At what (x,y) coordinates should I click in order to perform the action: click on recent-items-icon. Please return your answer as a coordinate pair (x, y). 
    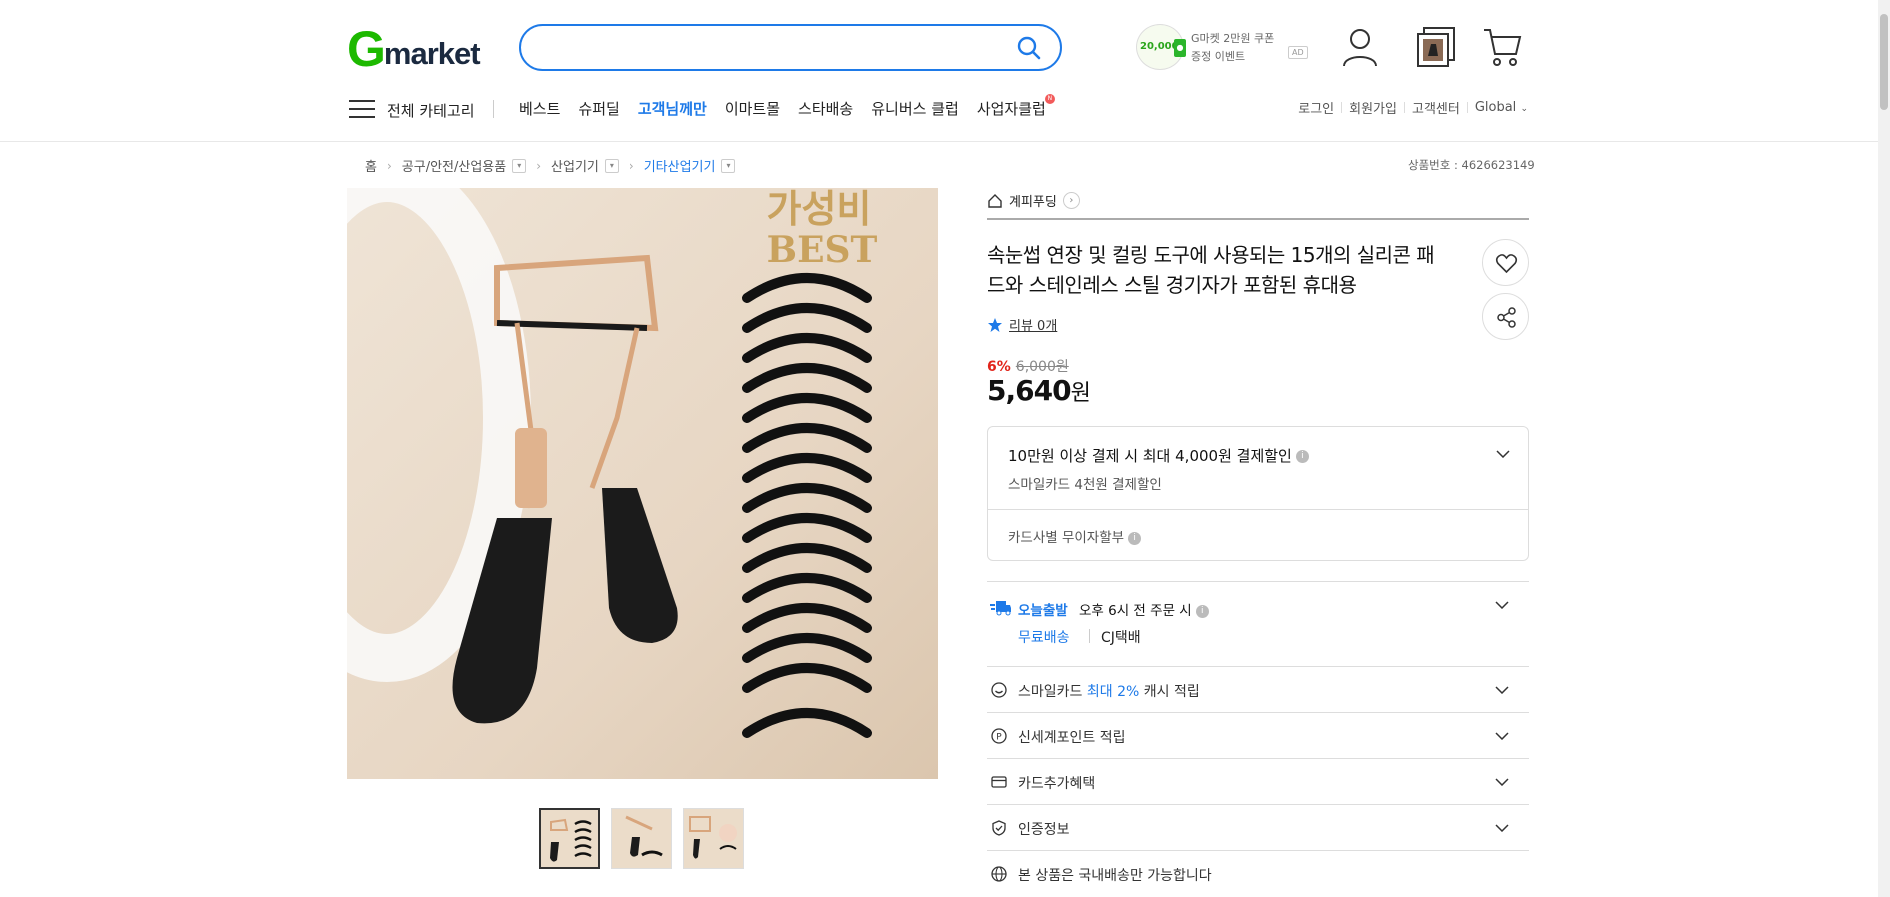
    Looking at the image, I should click on (1436, 47).